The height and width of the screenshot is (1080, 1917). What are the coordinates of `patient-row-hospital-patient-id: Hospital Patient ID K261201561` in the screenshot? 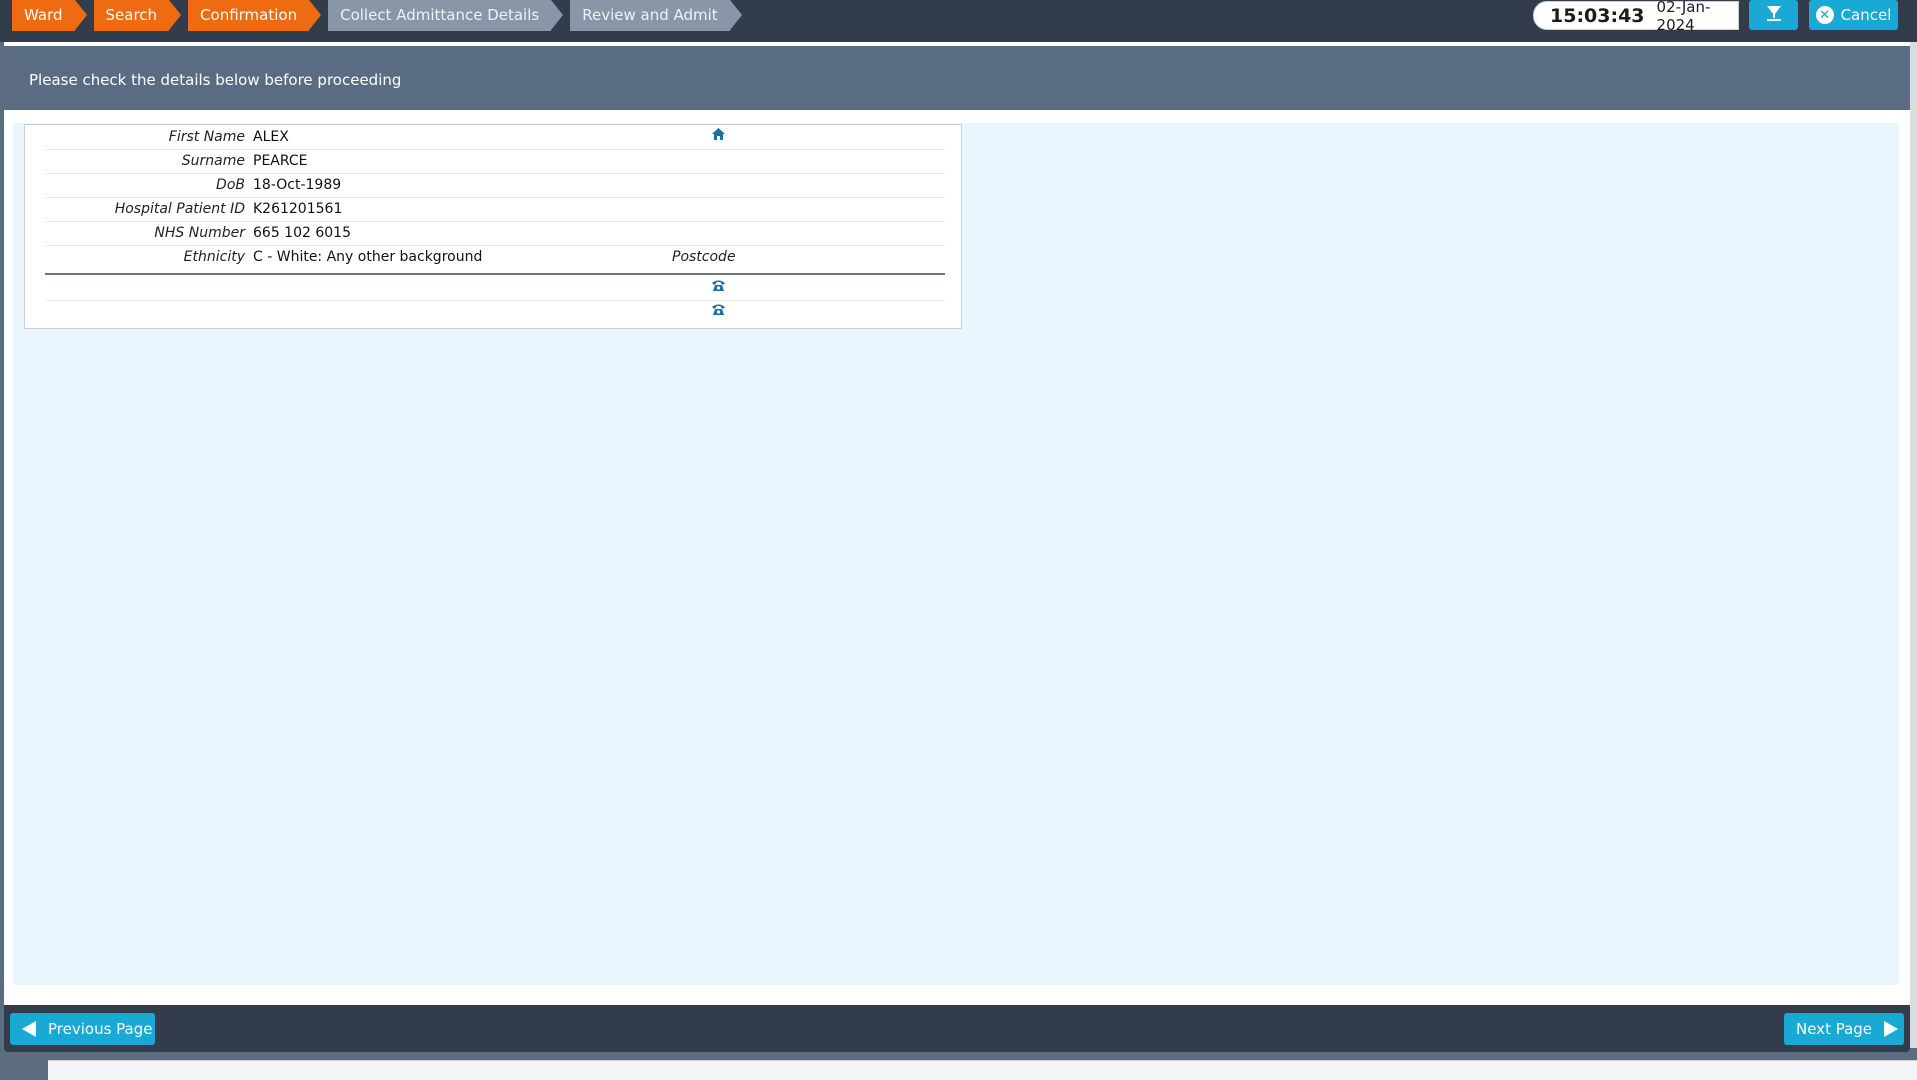 It's located at (495, 209).